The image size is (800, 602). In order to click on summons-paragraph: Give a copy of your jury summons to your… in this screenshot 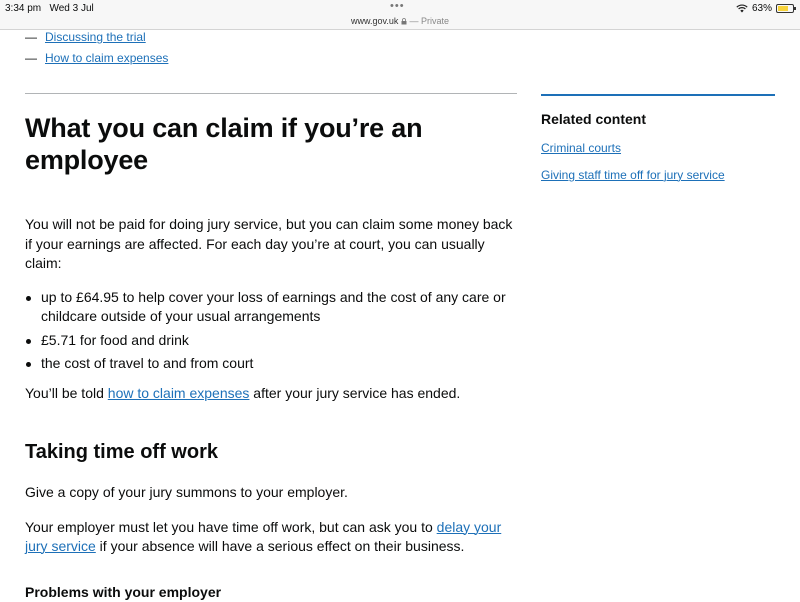, I will do `click(186, 492)`.